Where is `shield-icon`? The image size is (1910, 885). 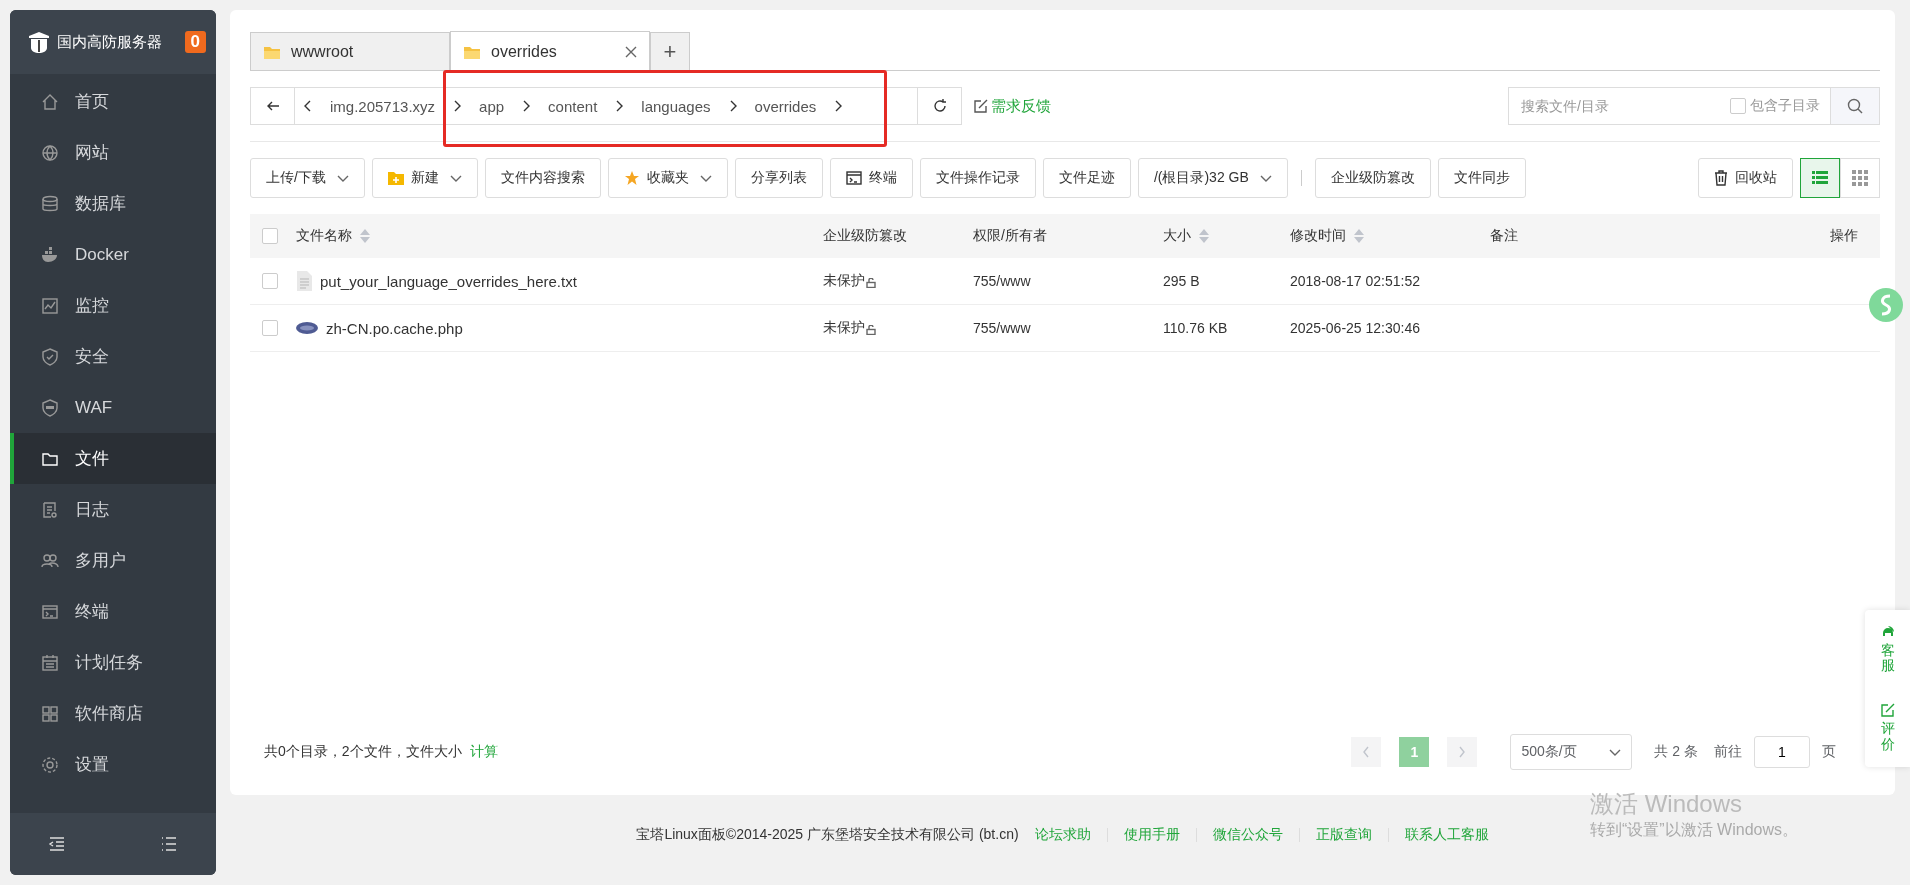 shield-icon is located at coordinates (50, 407).